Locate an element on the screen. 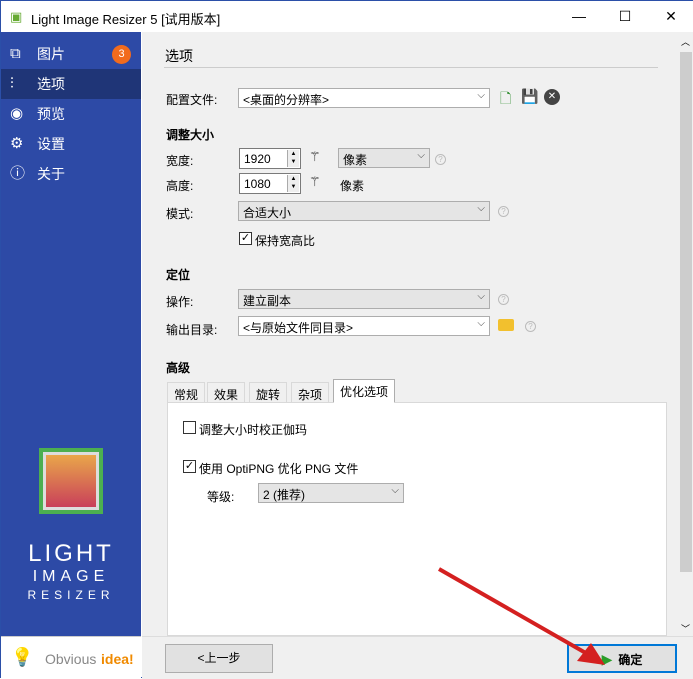 The height and width of the screenshot is (679, 693). annotation-arrow is located at coordinates (521, 616).